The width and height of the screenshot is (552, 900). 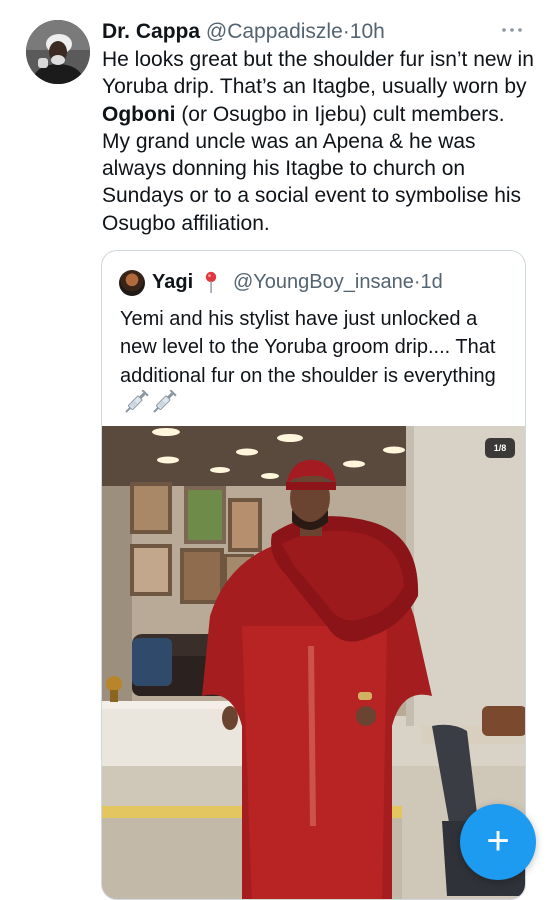 I want to click on plus-icon: +, so click(x=498, y=841).